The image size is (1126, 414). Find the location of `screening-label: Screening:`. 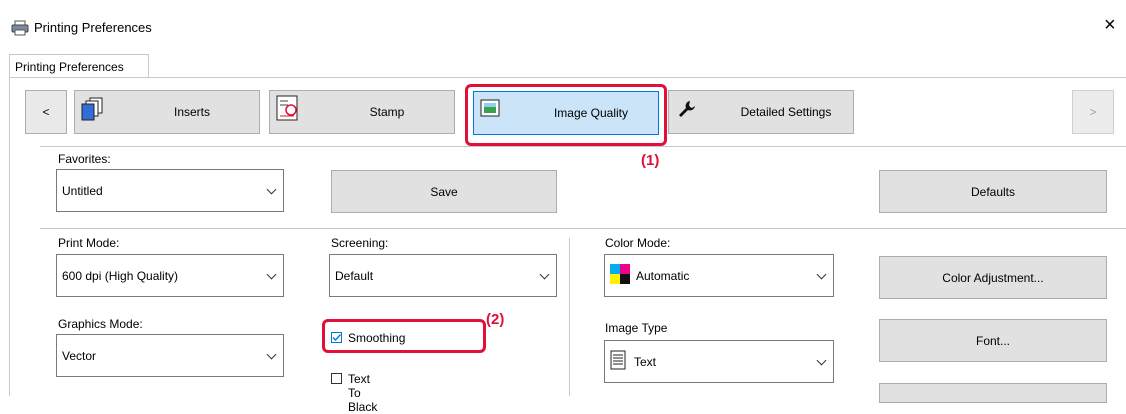

screening-label: Screening: is located at coordinates (360, 243).